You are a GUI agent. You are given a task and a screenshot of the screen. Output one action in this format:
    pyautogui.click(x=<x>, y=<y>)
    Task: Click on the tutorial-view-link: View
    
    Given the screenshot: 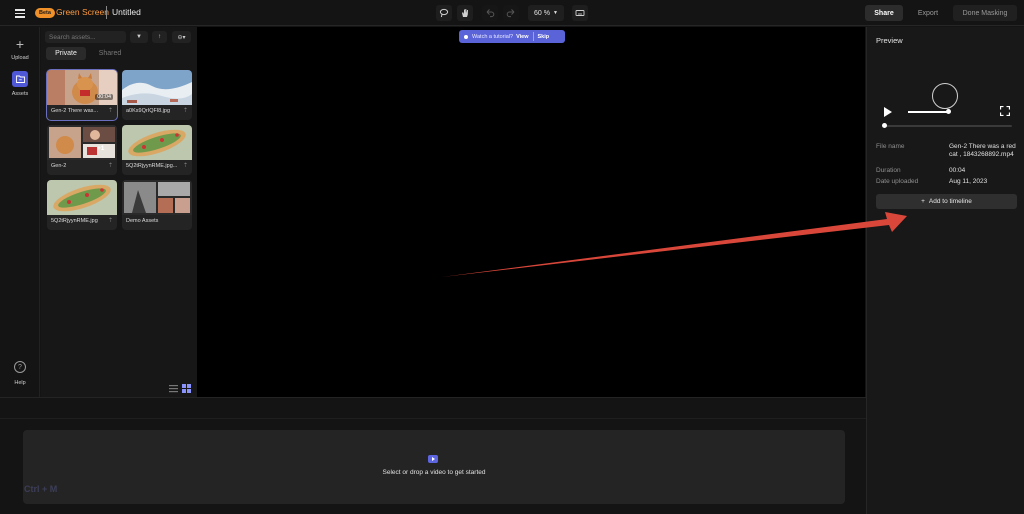 What is the action you would take?
    pyautogui.click(x=522, y=37)
    